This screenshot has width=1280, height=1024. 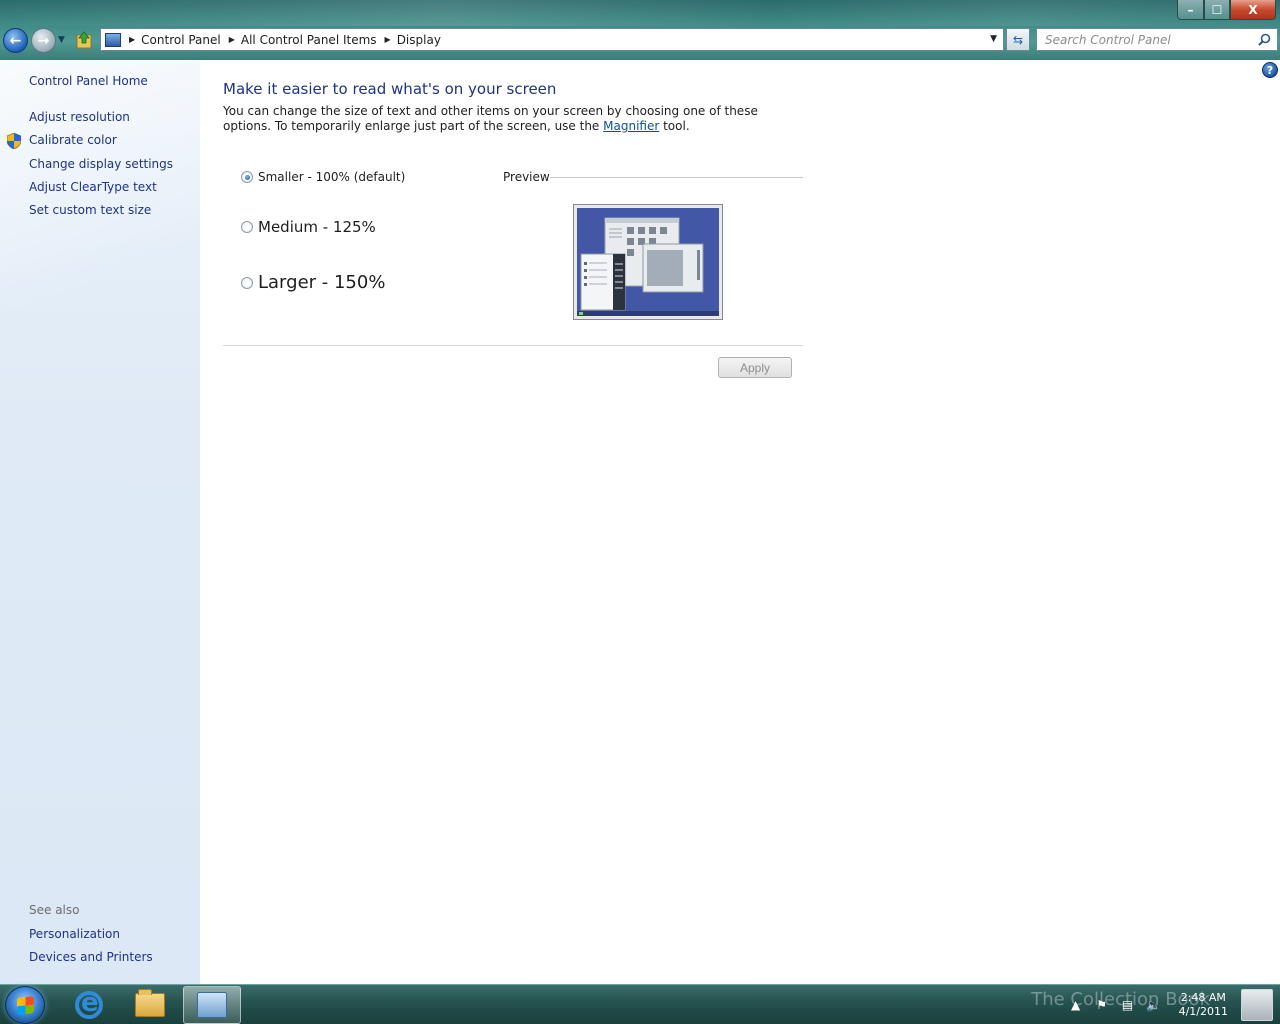 I want to click on sidebar-item-calibrate-color: Calibrate color, so click(x=73, y=140).